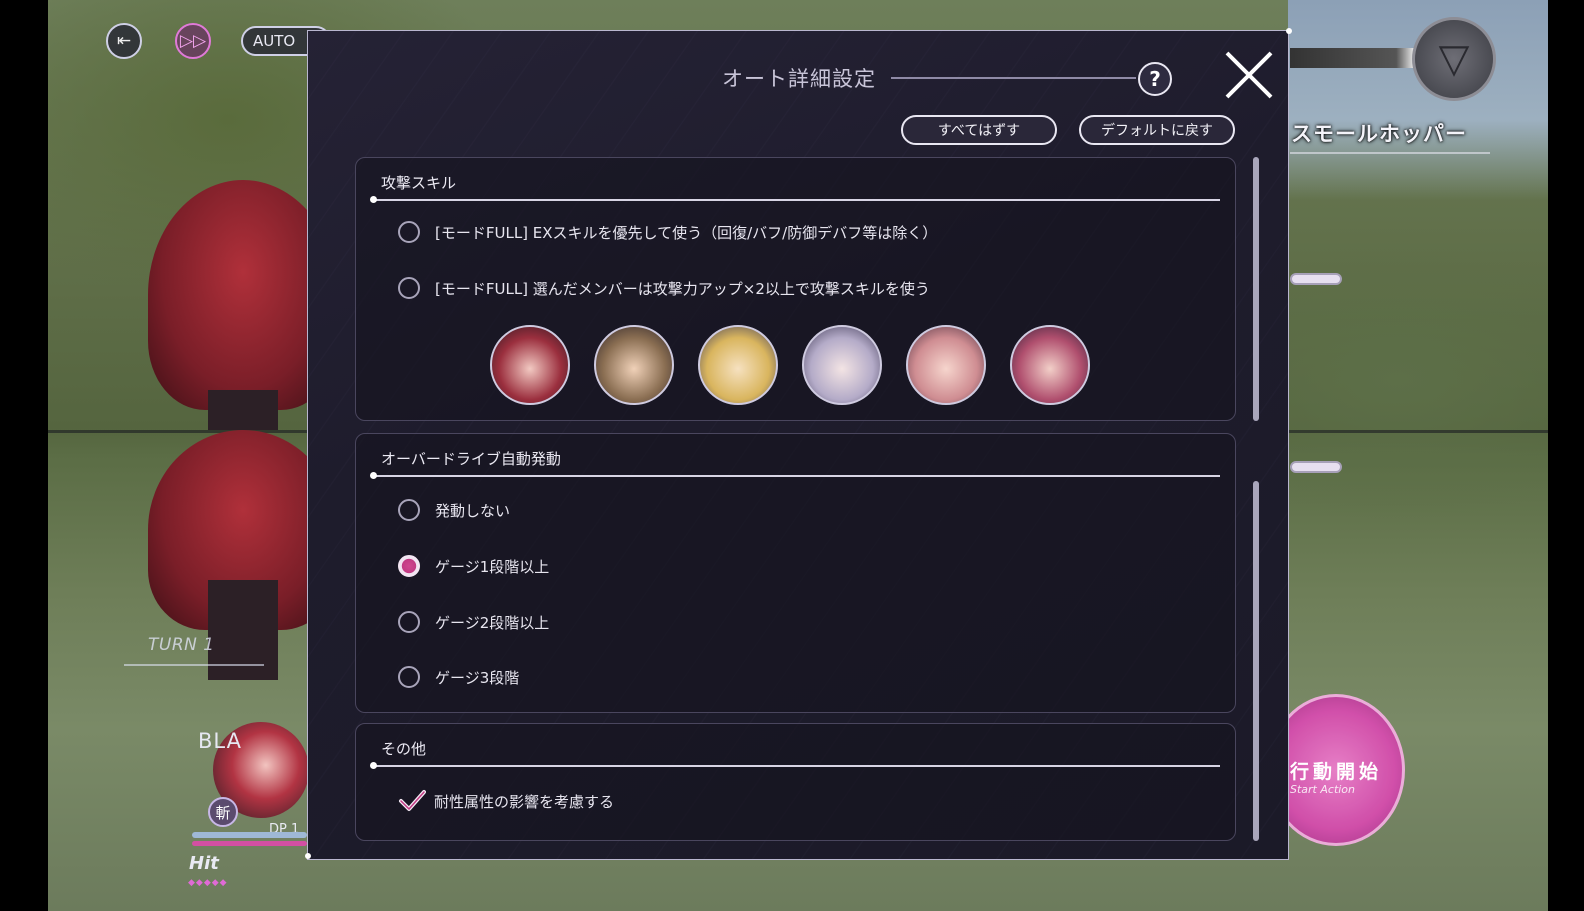 Image resolution: width=1584 pixels, height=911 pixels. I want to click on reset-default-button: デフォルトに戻す, so click(1157, 130).